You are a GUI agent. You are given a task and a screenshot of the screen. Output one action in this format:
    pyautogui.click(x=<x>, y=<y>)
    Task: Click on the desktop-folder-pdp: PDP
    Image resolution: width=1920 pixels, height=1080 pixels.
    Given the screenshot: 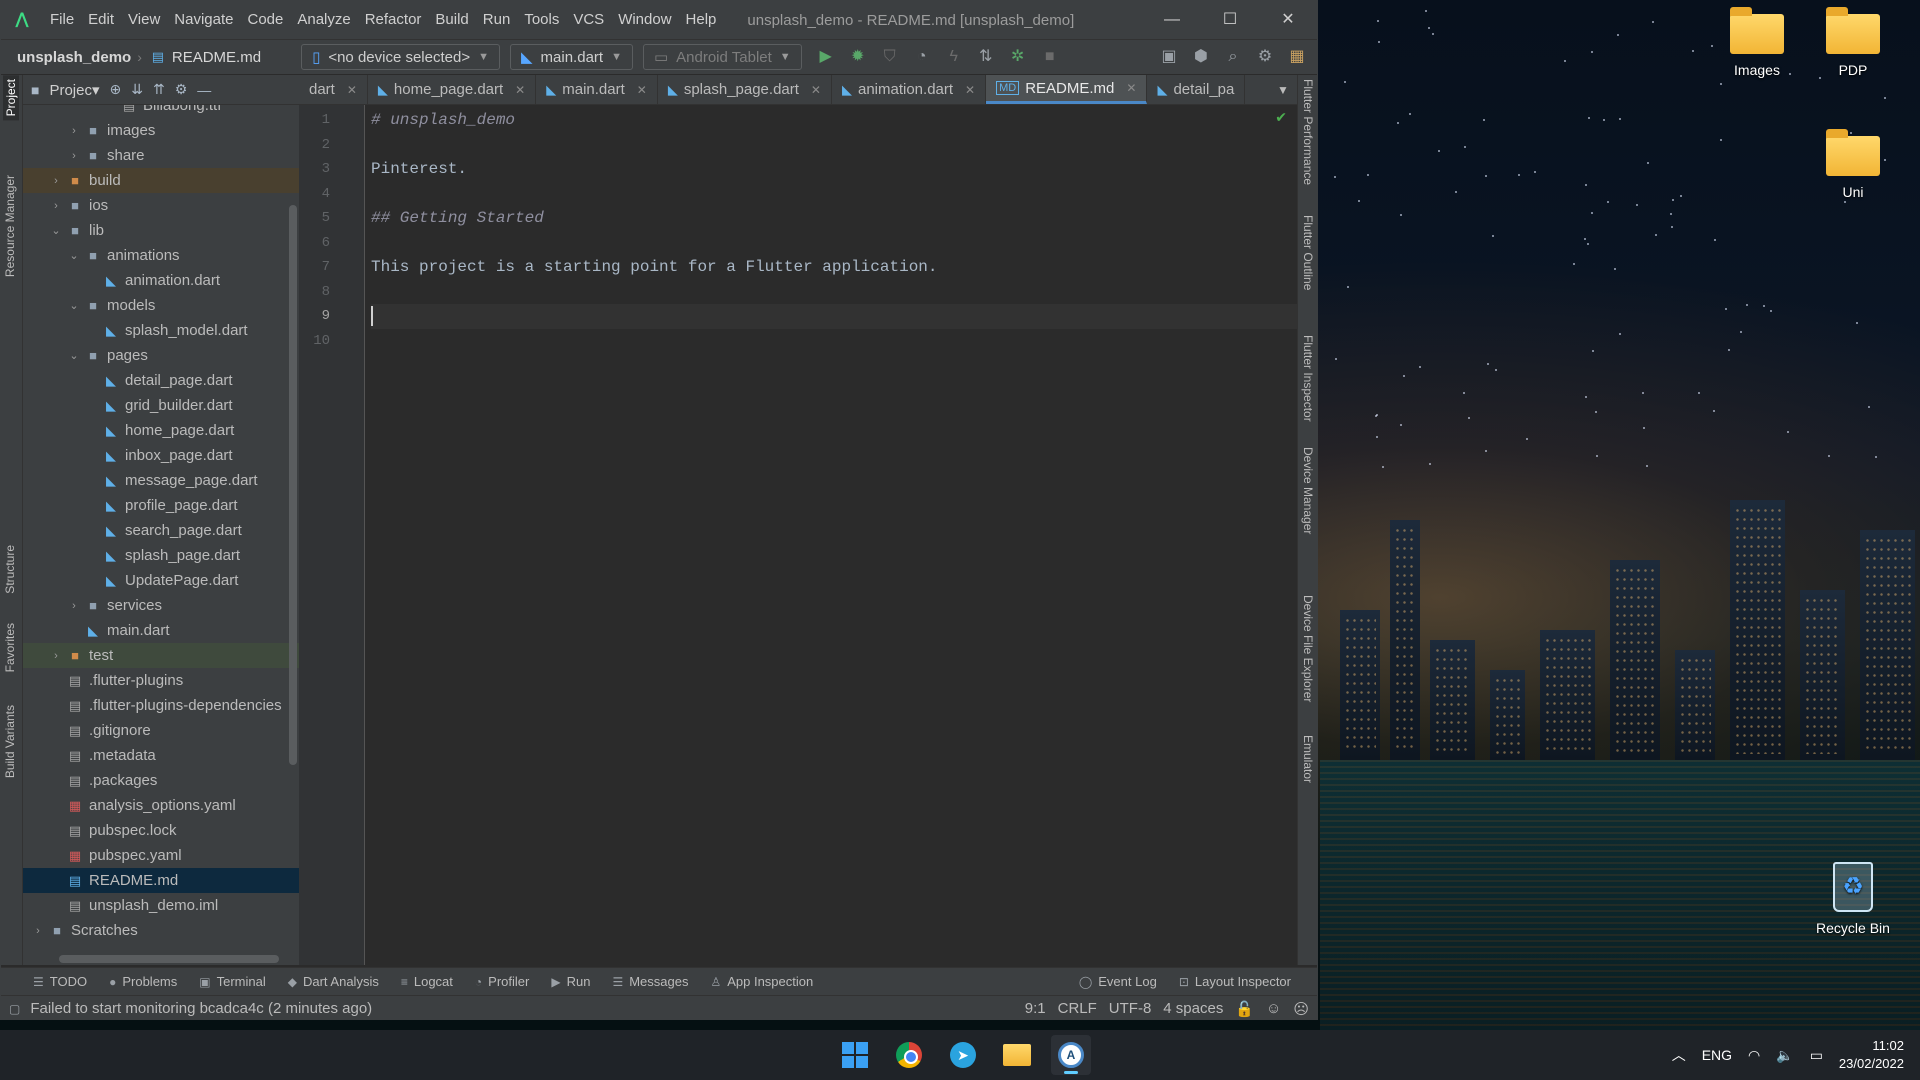 What is the action you would take?
    pyautogui.click(x=1853, y=42)
    